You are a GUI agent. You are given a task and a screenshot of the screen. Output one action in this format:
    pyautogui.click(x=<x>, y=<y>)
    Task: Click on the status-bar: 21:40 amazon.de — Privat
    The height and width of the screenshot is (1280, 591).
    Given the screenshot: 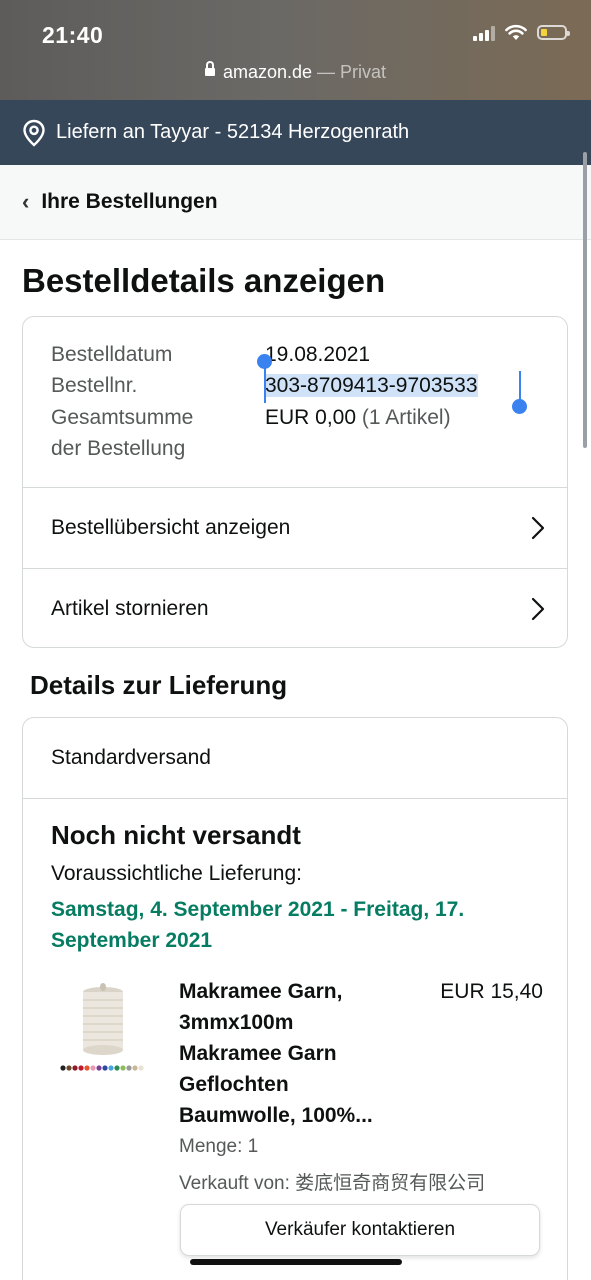 What is the action you would take?
    pyautogui.click(x=295, y=50)
    